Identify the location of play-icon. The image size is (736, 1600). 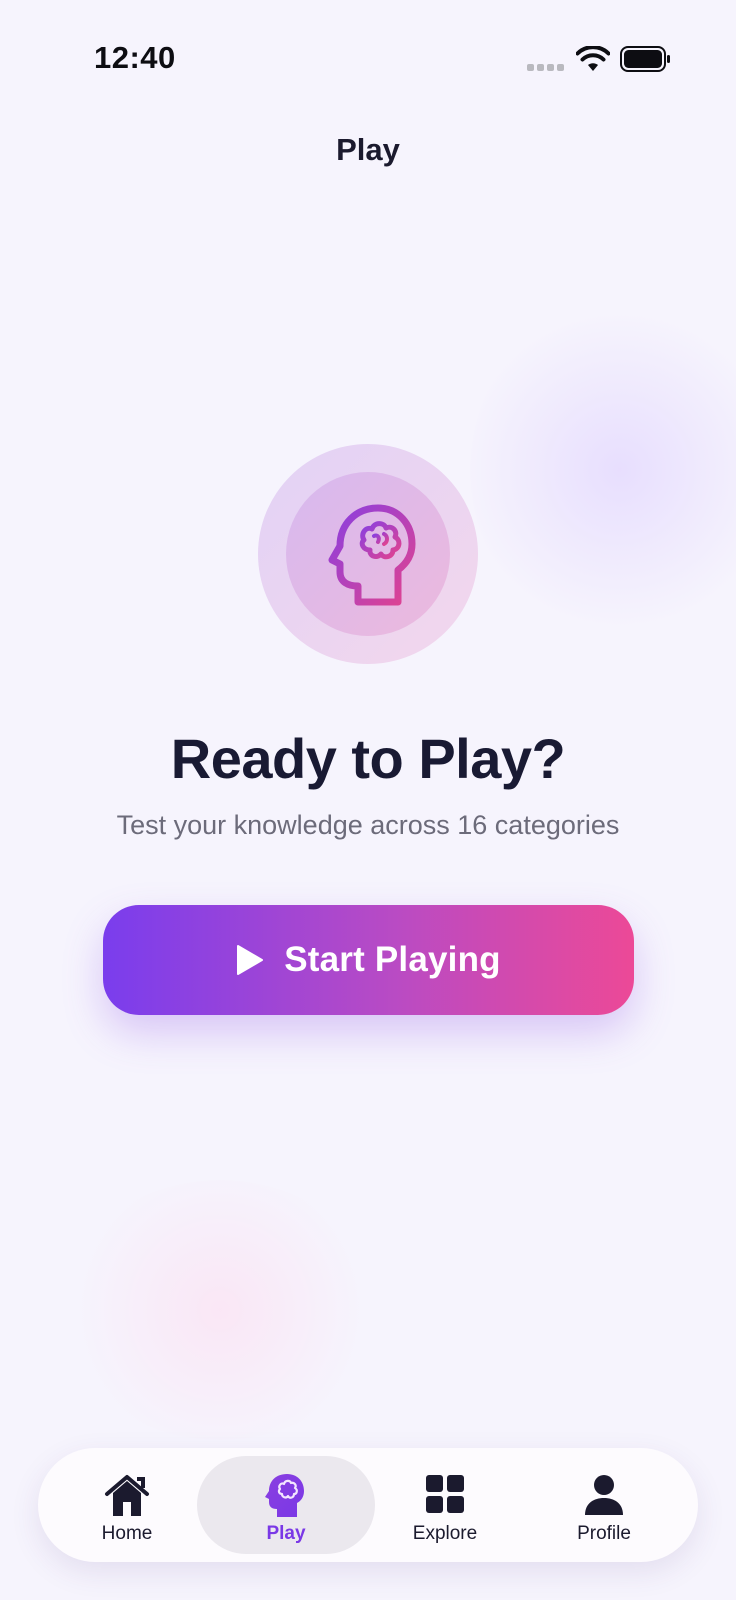
(250, 960).